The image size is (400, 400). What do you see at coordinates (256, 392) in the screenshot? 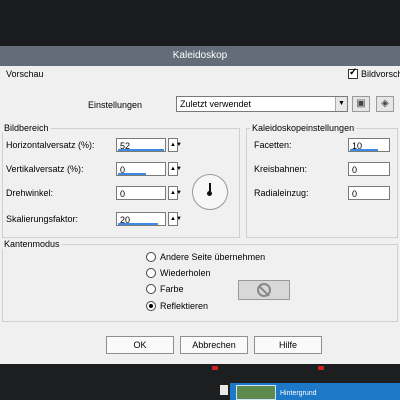
I see `layer-thumbnail` at bounding box center [256, 392].